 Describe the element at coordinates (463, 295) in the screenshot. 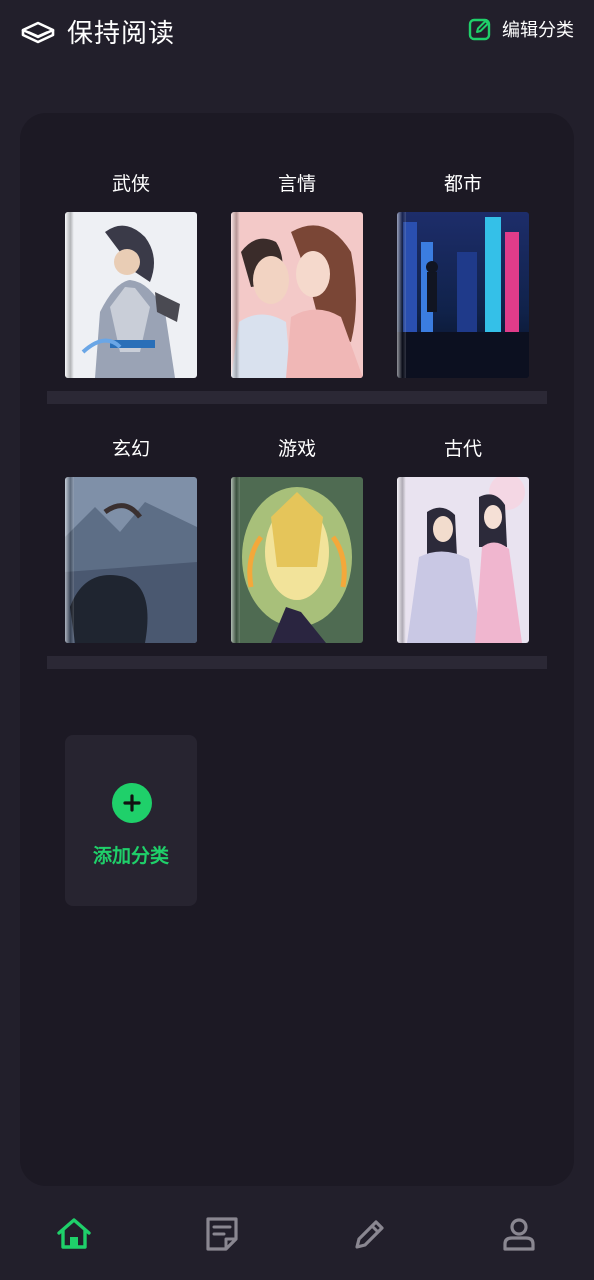

I see `city-neon-cover` at that location.